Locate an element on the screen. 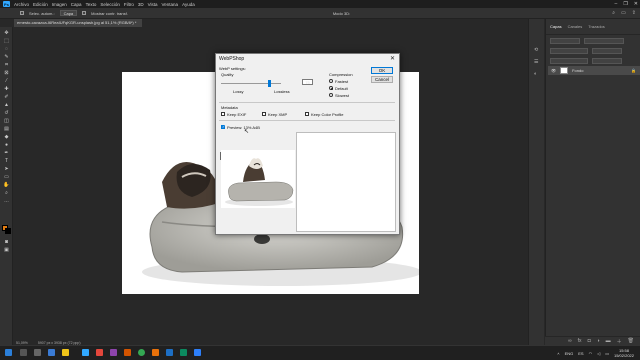 The image size is (640, 360). tab-capas: Capas is located at coordinates (556, 26).